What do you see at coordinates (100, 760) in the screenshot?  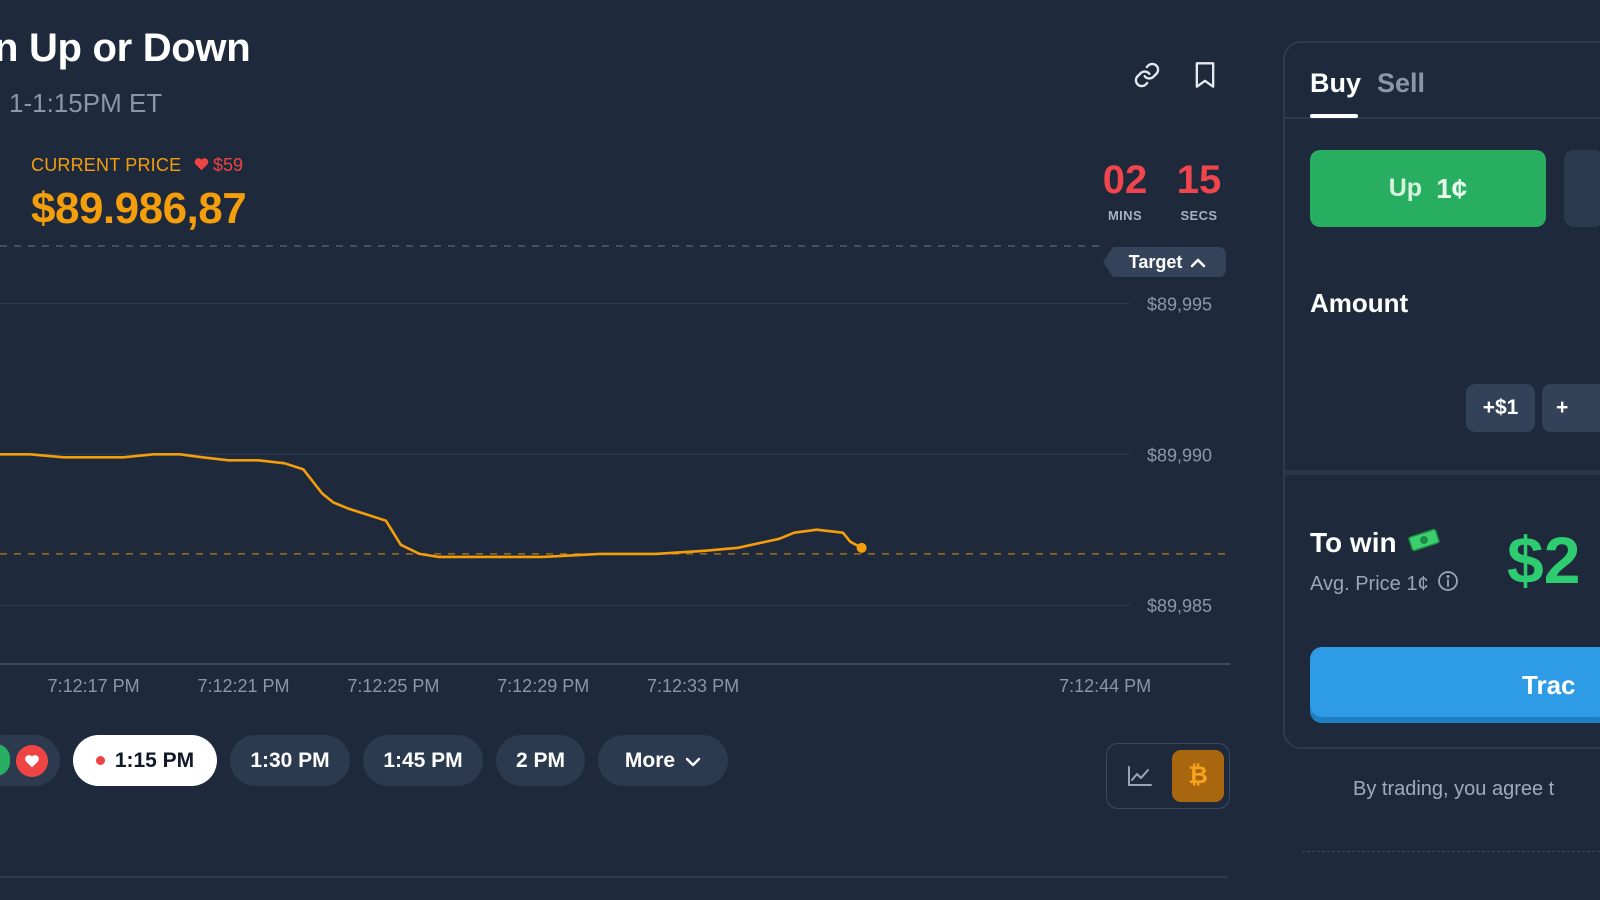 I see `live-dot-icon` at bounding box center [100, 760].